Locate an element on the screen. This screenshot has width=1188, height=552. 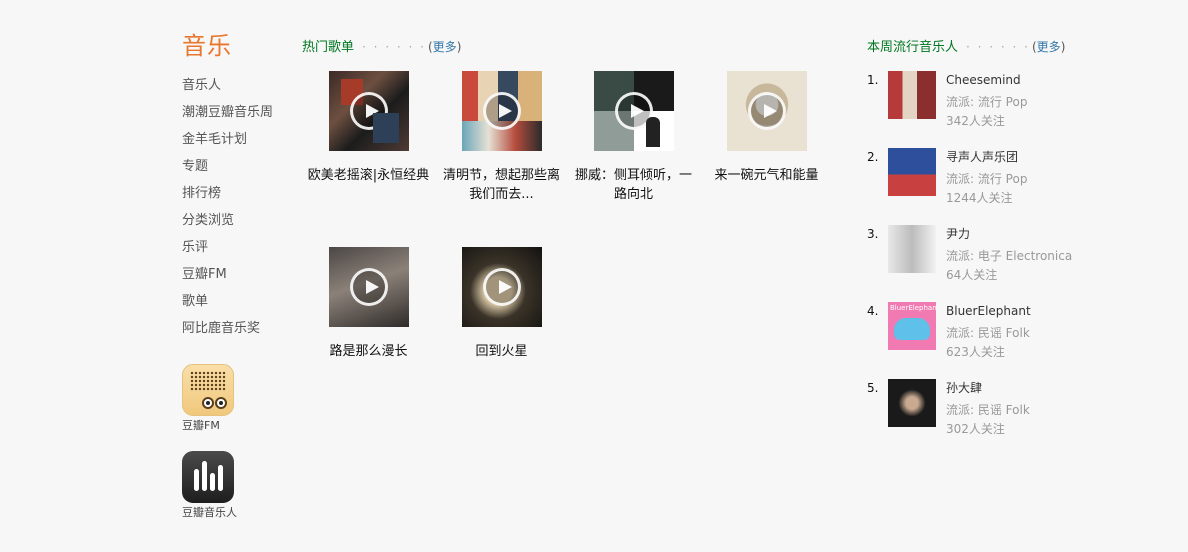
artist-name: 孙大肆 is located at coordinates (988, 388).